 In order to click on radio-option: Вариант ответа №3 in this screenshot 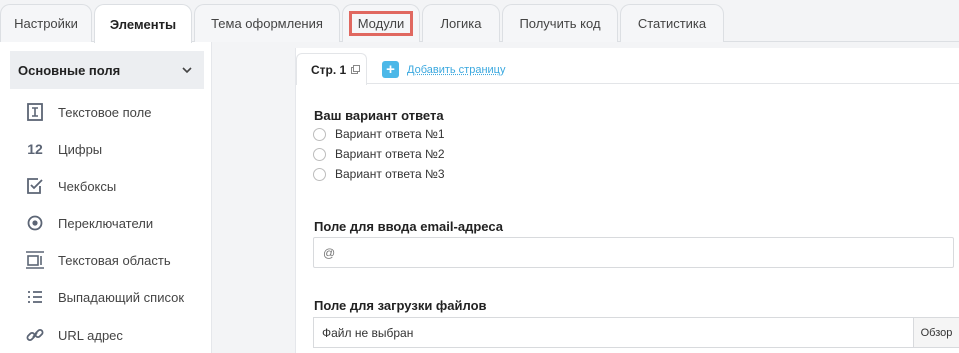, I will do `click(379, 174)`.